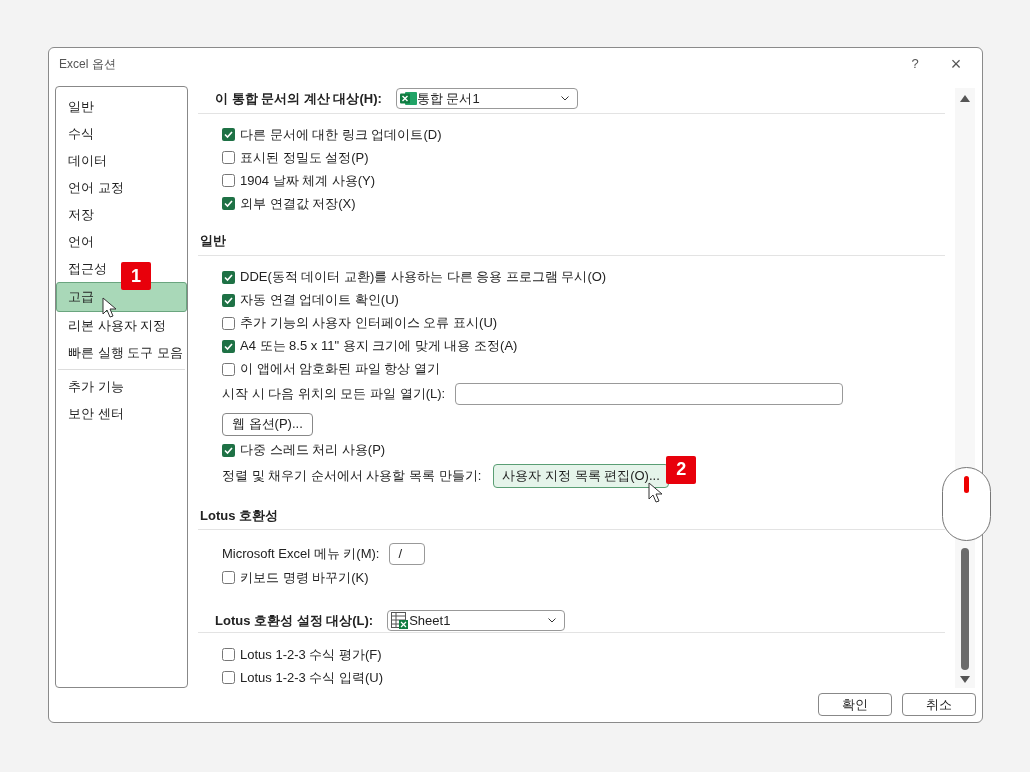 The height and width of the screenshot is (772, 1030). What do you see at coordinates (125, 352) in the screenshot?
I see `sidebar-item: 빠른 실행 도구 모음` at bounding box center [125, 352].